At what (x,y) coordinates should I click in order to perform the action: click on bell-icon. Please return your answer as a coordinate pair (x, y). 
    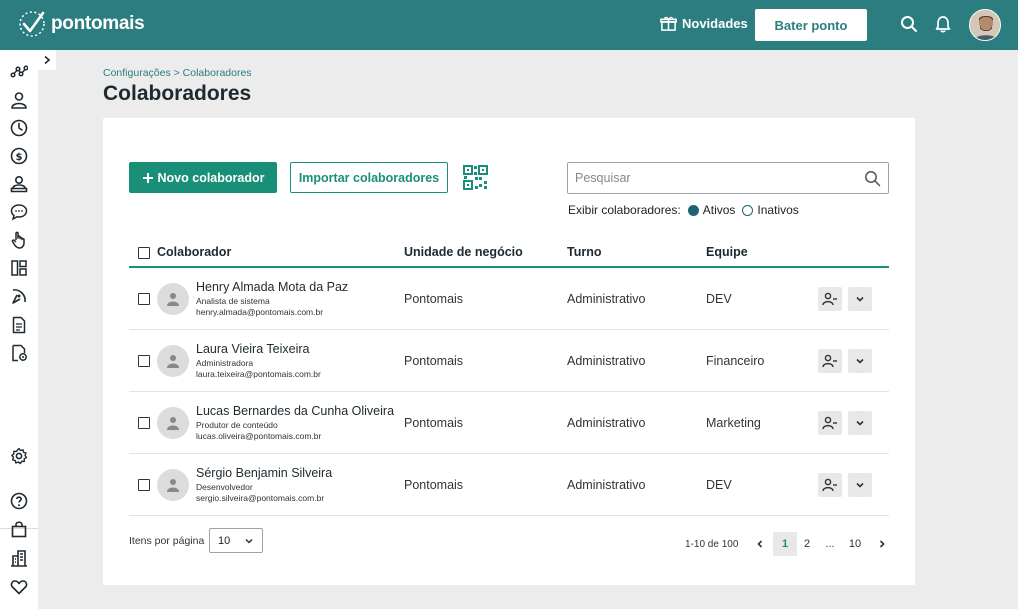
    Looking at the image, I should click on (943, 24).